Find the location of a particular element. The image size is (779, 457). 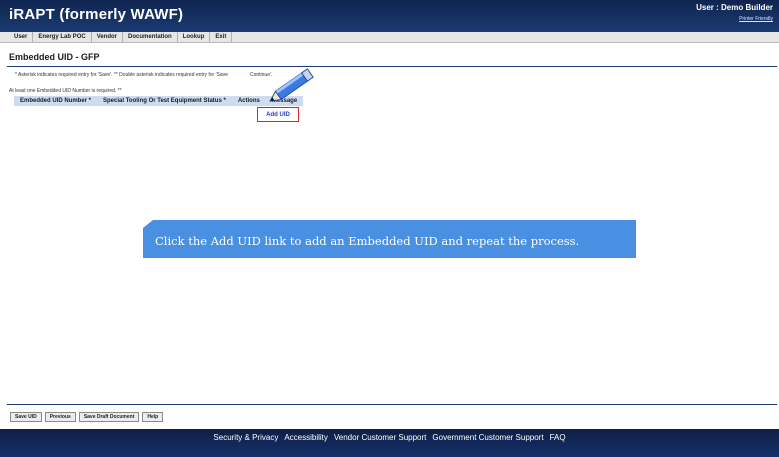

menu-item-exit: Exit is located at coordinates (221, 37).